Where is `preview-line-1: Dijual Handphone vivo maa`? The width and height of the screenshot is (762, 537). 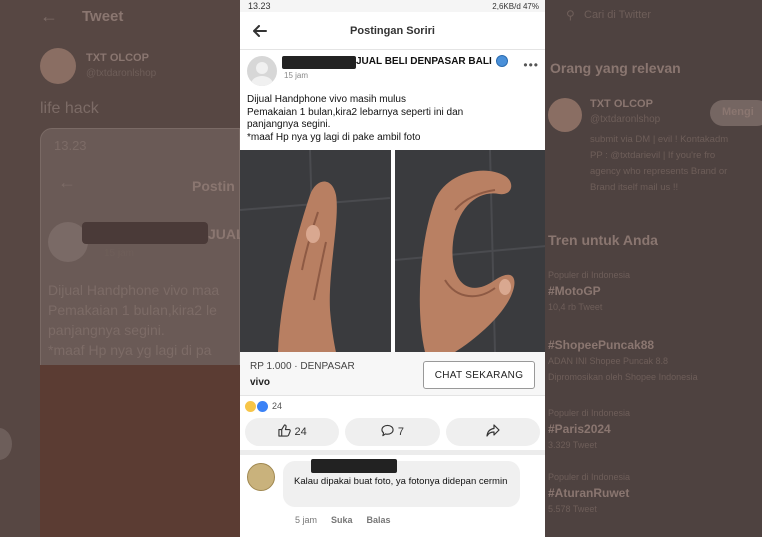 preview-line-1: Dijual Handphone vivo maa is located at coordinates (134, 290).